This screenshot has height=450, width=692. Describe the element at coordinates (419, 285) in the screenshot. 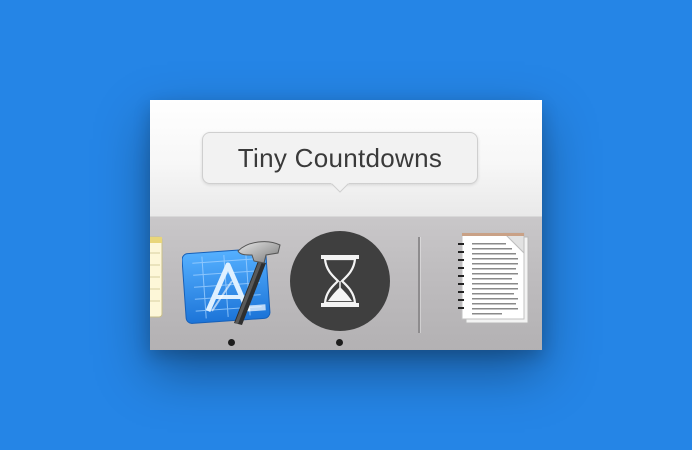

I see `dock-separator` at that location.